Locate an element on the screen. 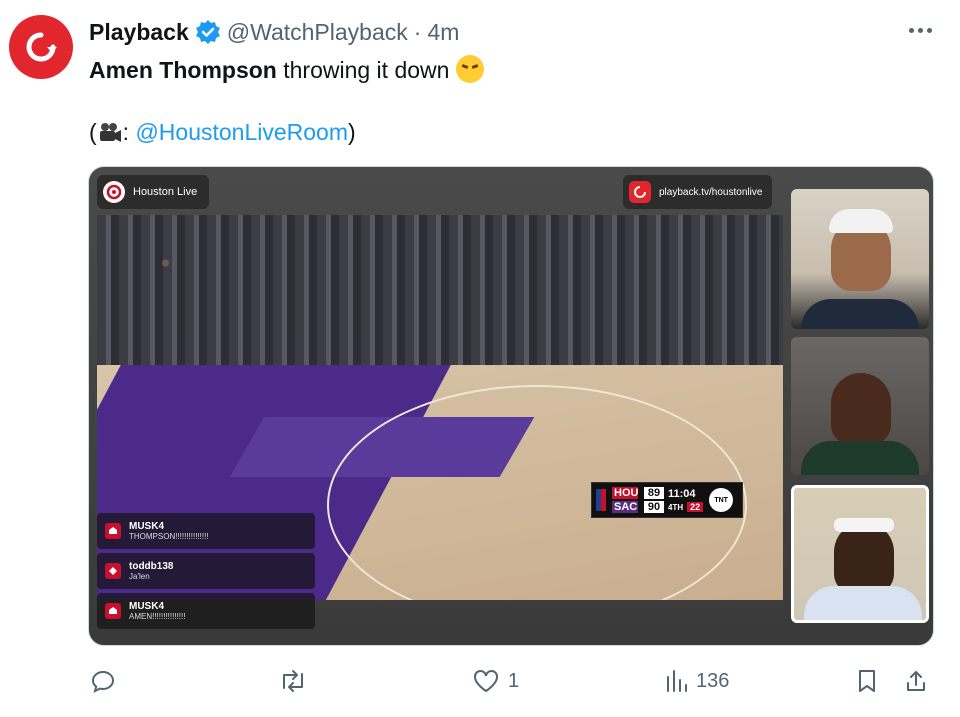 This screenshot has height=717, width=960. bookmark-icon is located at coordinates (867, 681).